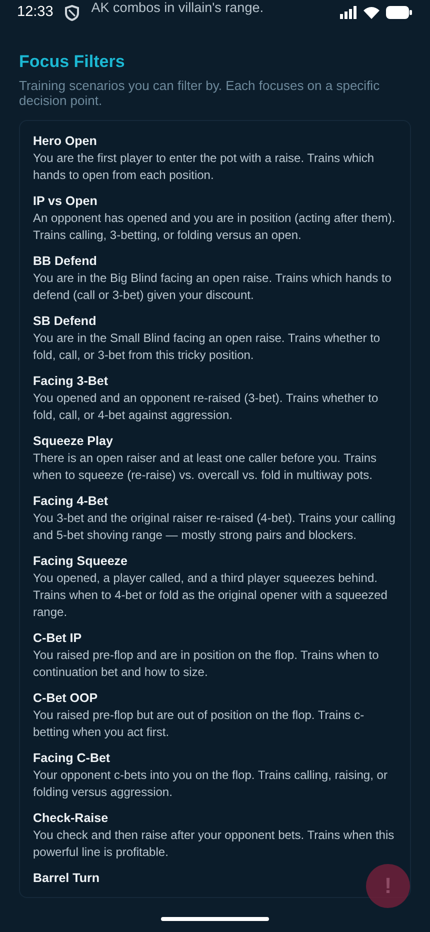 Image resolution: width=430 pixels, height=932 pixels. Describe the element at coordinates (206, 407) in the screenshot. I see `filter-description: You opened and an opponent re-raised (3-bet). Trains whether to fold, call, or 4-bet against aggression.` at that location.